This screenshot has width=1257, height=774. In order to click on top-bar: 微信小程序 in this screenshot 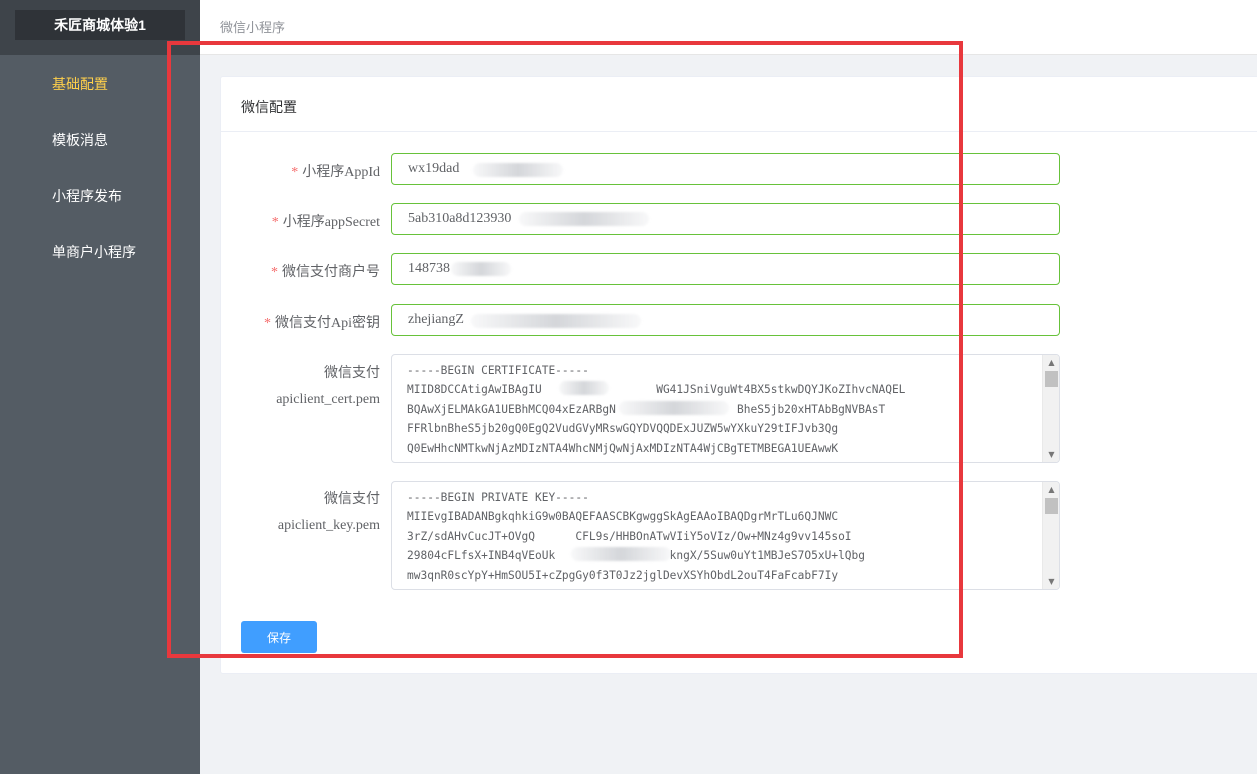, I will do `click(728, 27)`.